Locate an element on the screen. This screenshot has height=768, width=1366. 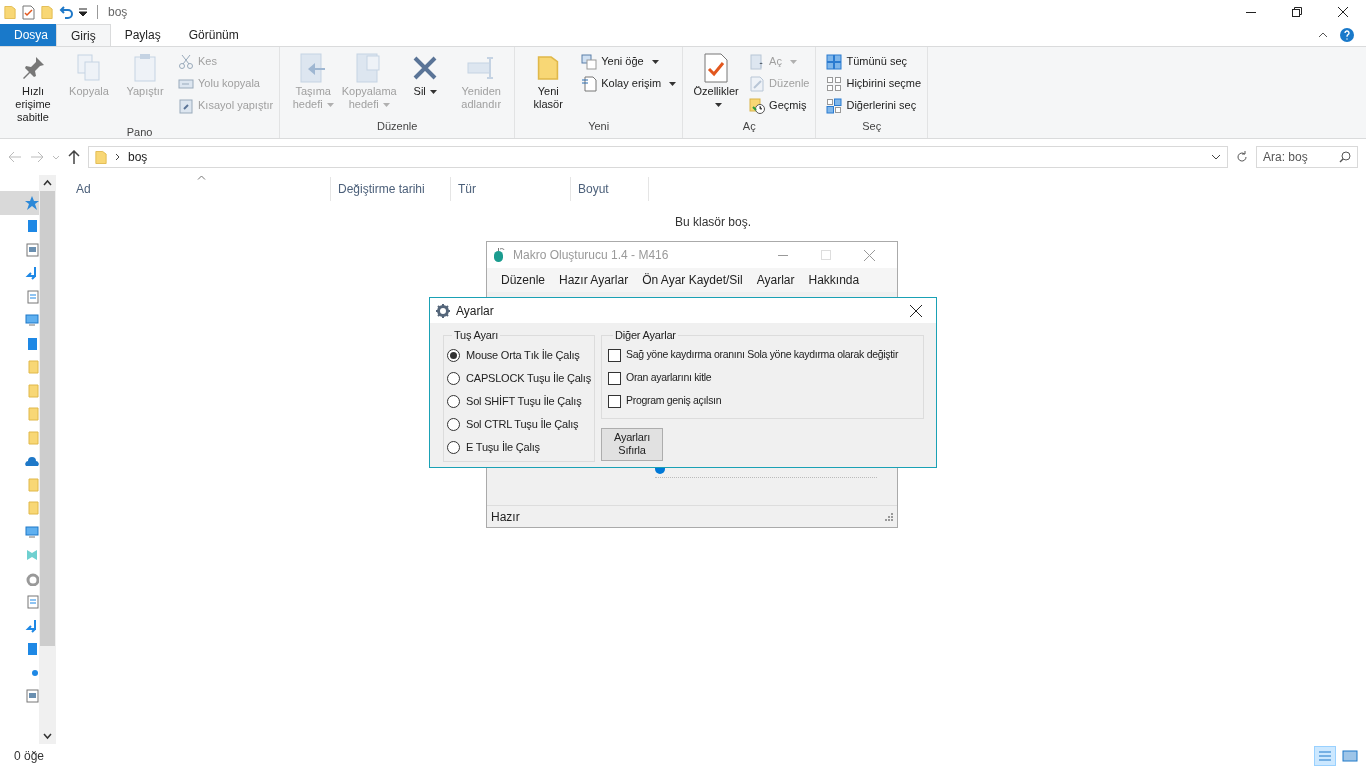
empty-message: Bu klasör boş. is located at coordinates (712, 222).